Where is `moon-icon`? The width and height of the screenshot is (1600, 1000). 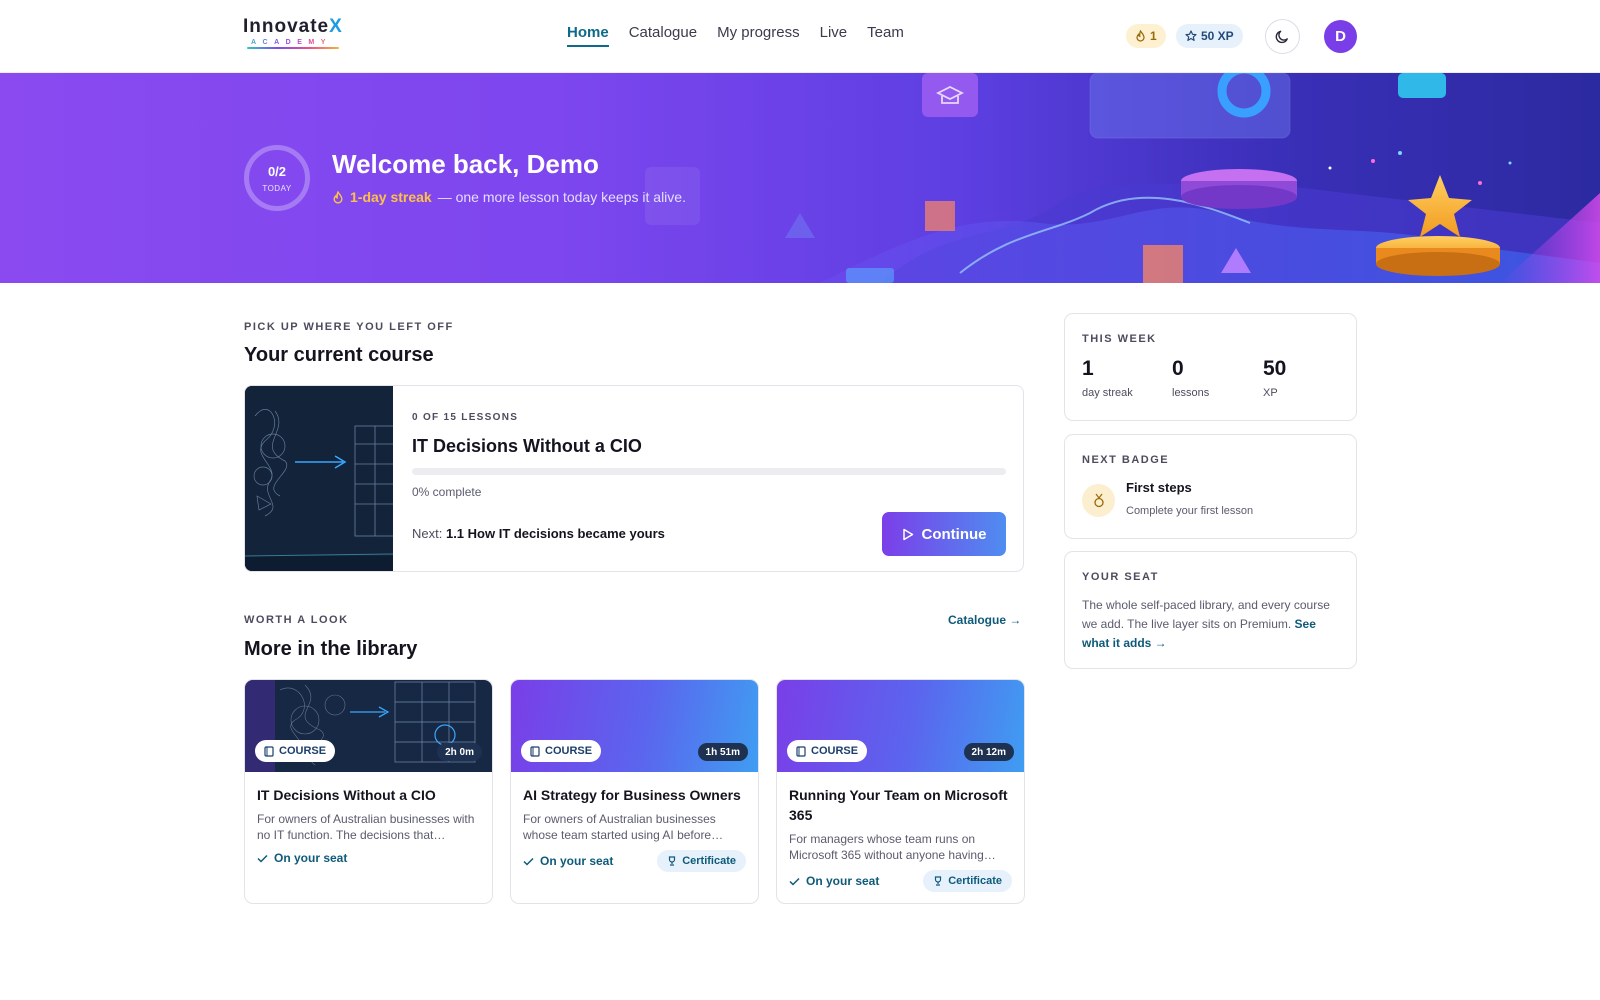 moon-icon is located at coordinates (1281, 37).